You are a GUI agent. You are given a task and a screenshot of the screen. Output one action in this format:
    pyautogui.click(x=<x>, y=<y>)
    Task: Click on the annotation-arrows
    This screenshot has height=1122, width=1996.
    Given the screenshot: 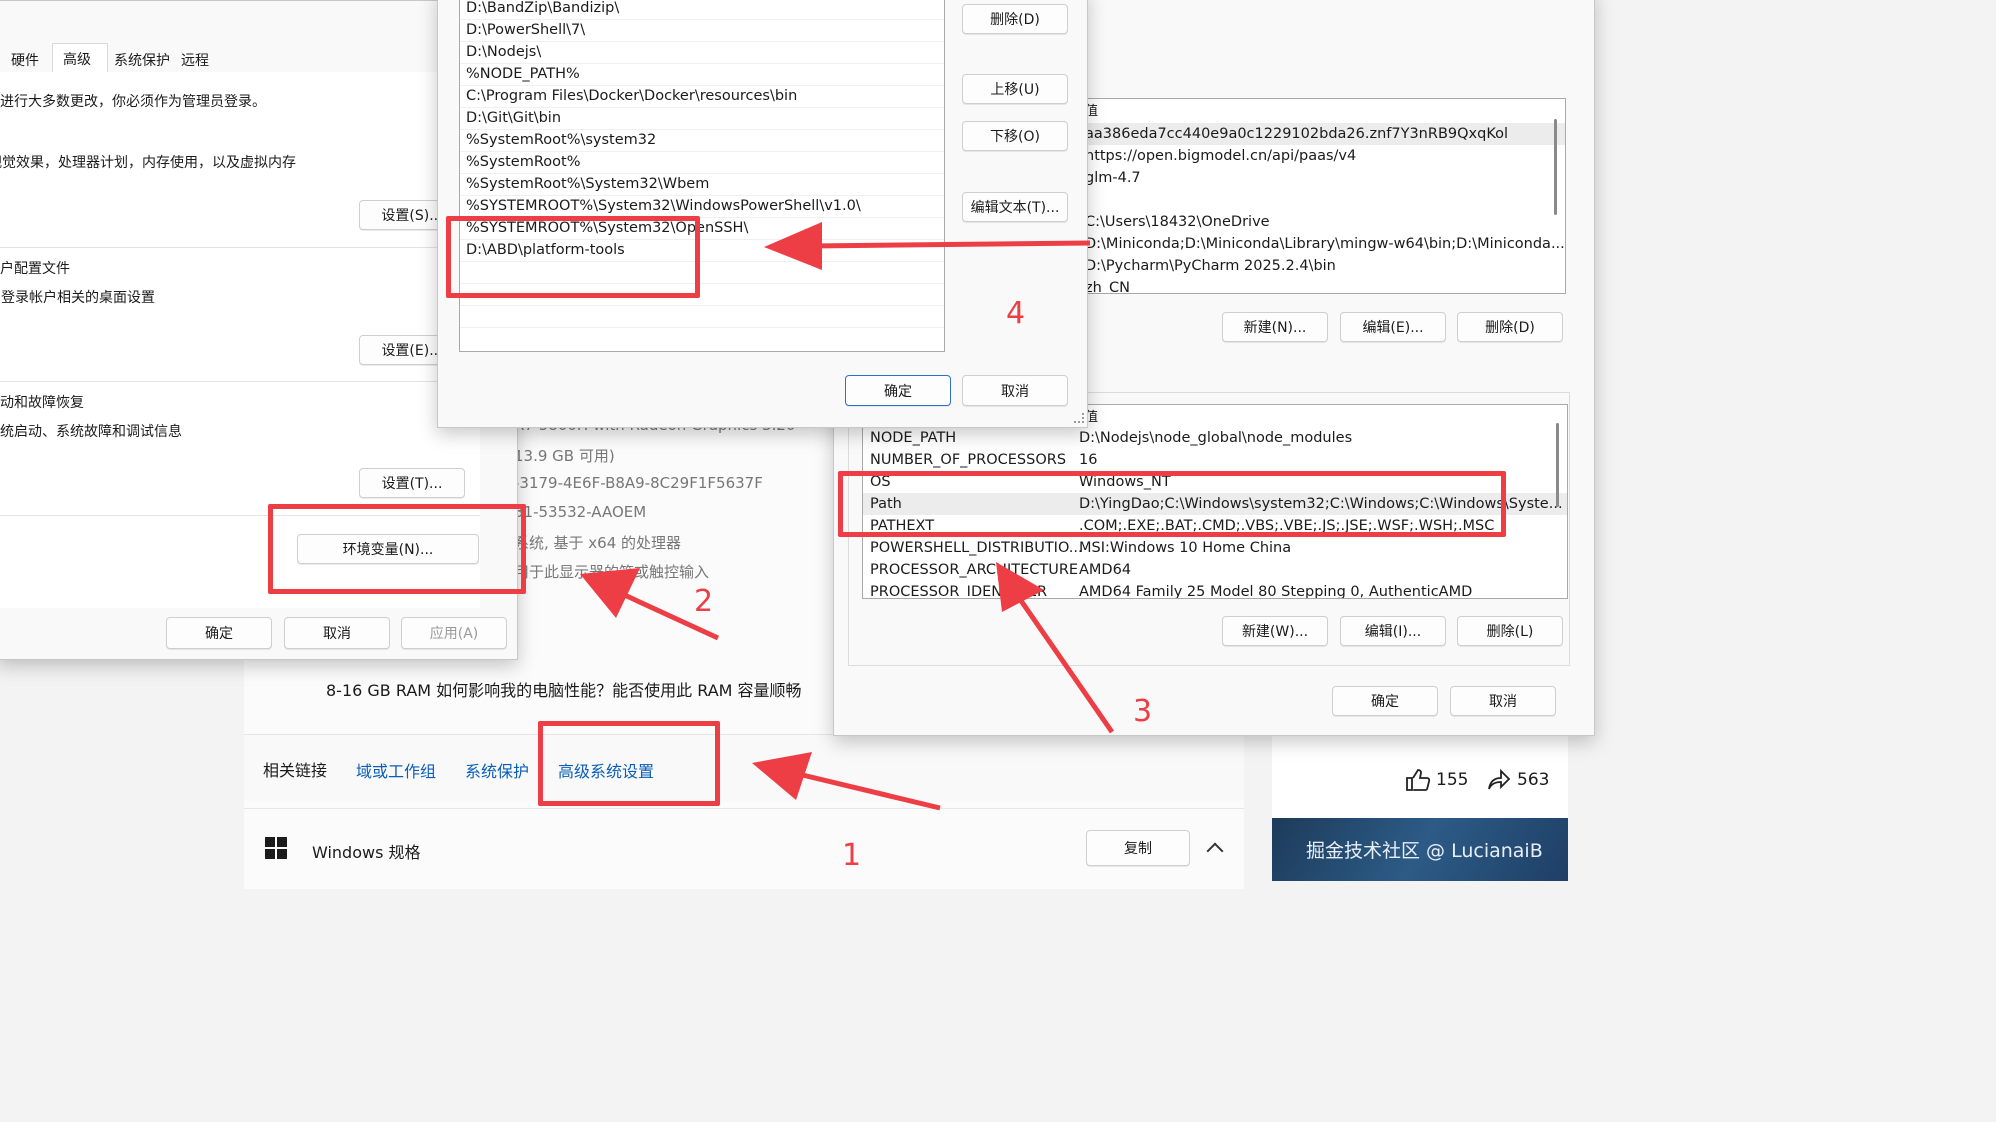 What is the action you would take?
    pyautogui.click(x=847, y=516)
    